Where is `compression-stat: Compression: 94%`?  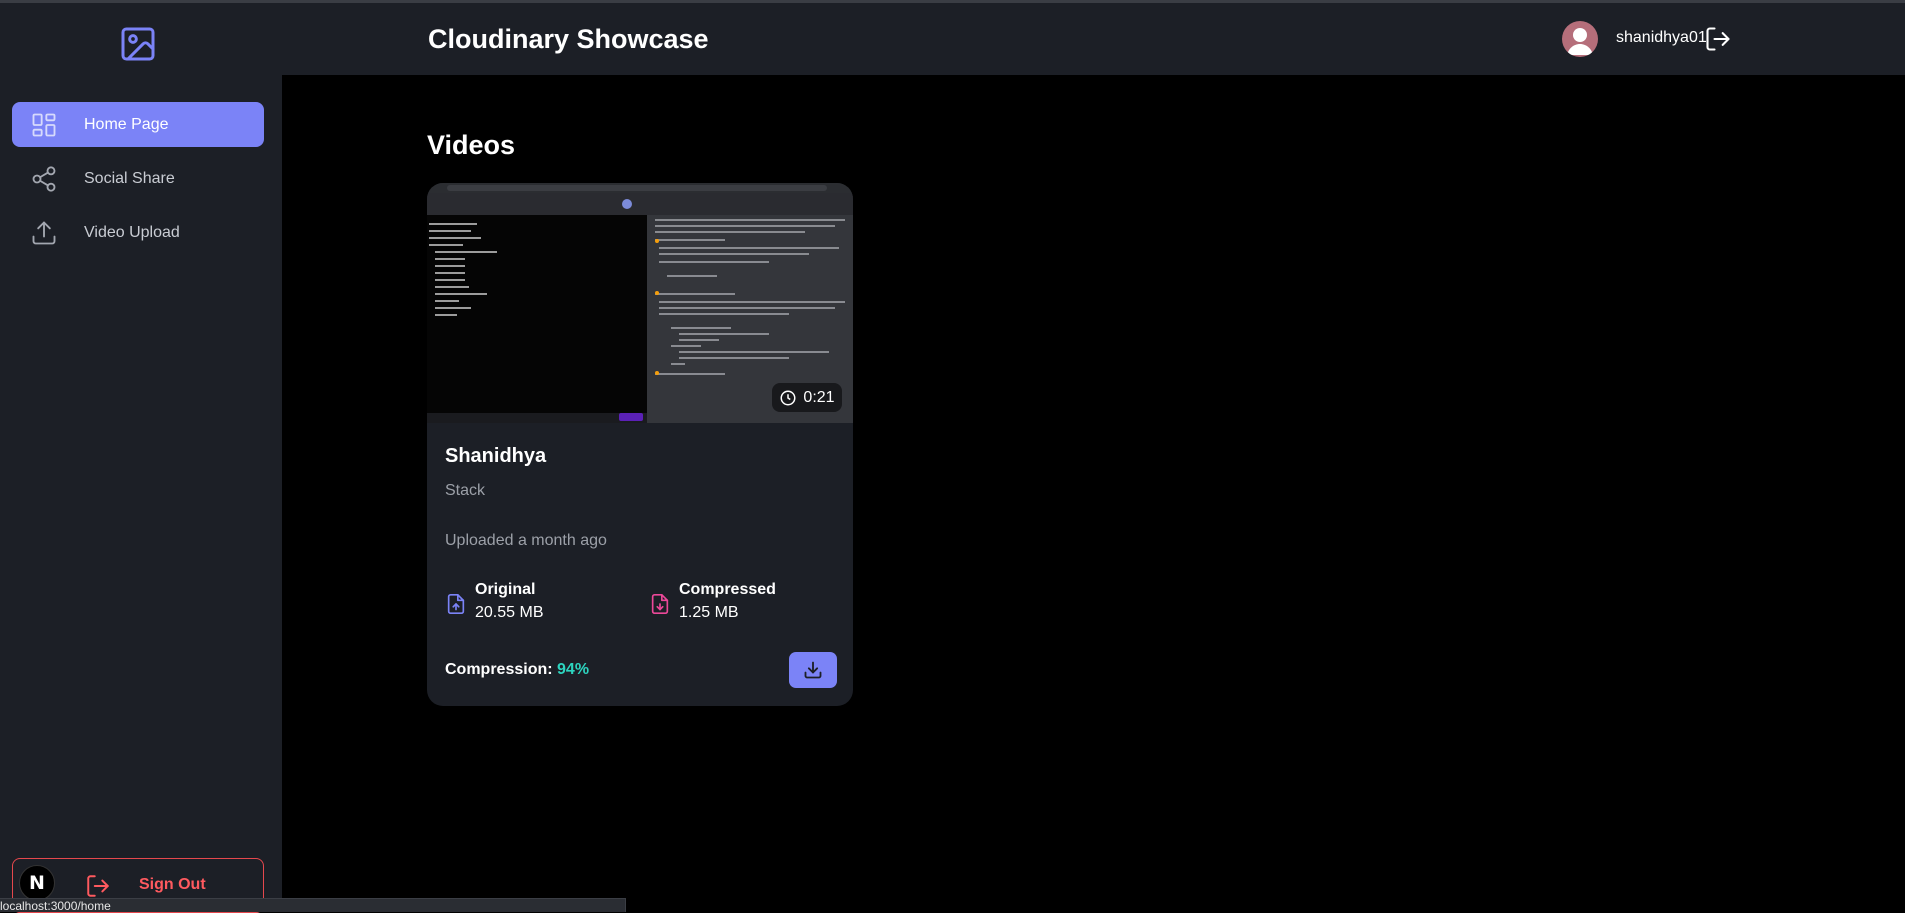 compression-stat: Compression: 94% is located at coordinates (517, 670).